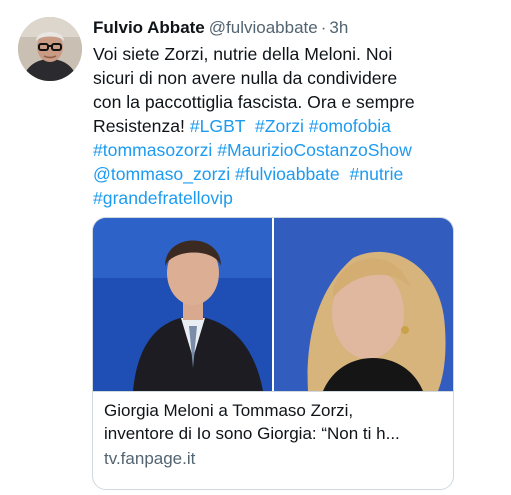 The image size is (511, 495). I want to click on mention-link: @tommaso_zorzi, so click(161, 174).